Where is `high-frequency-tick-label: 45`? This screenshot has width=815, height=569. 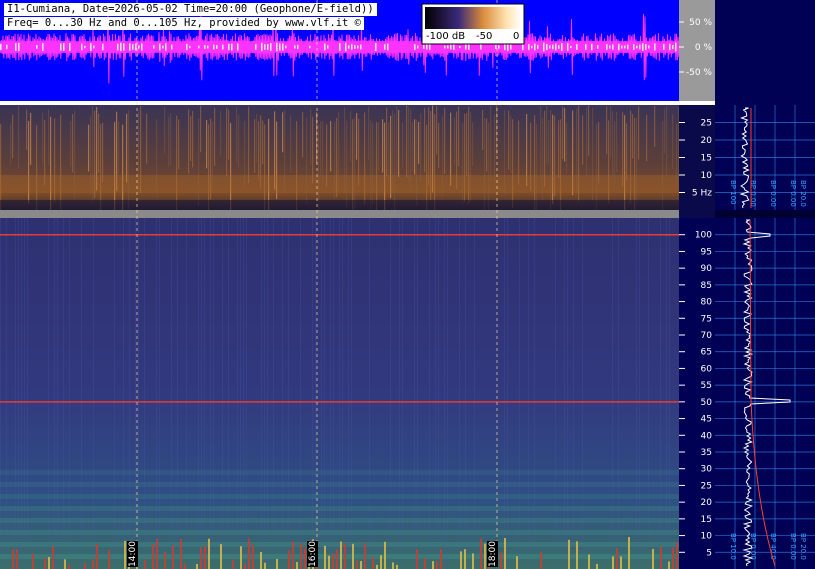 high-frequency-tick-label: 45 is located at coordinates (706, 420).